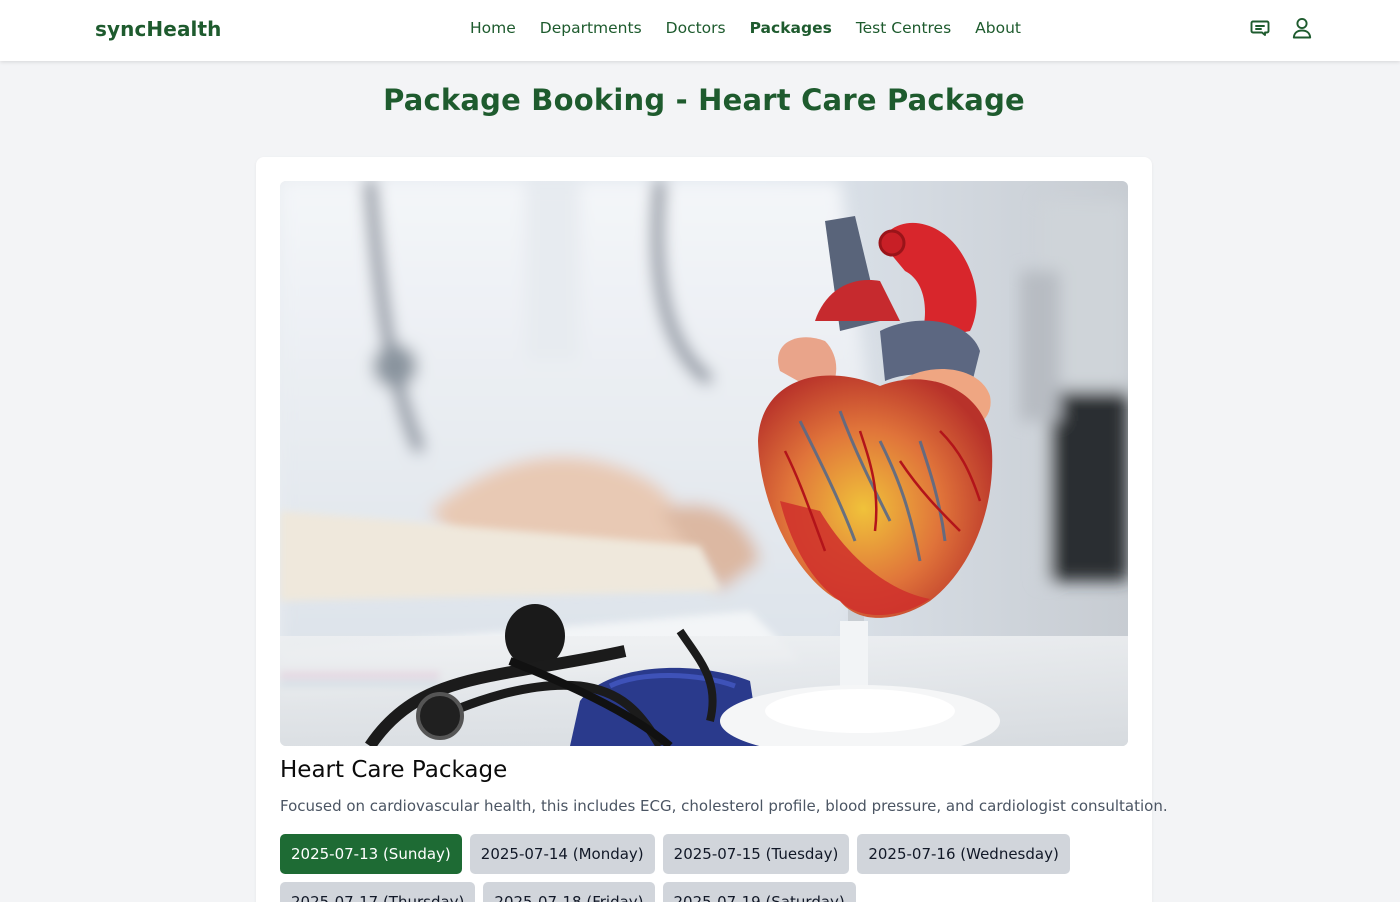  What do you see at coordinates (394, 770) in the screenshot?
I see `package-name: Heart Care Package` at bounding box center [394, 770].